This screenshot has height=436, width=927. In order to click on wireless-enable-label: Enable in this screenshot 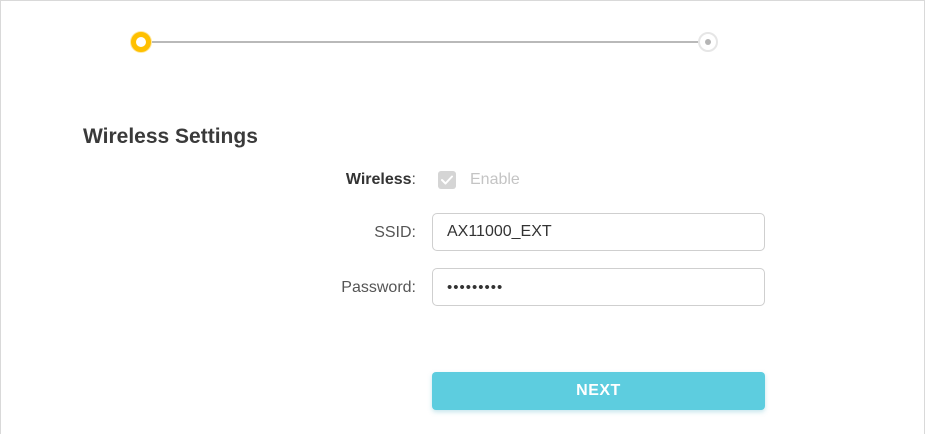, I will do `click(495, 179)`.